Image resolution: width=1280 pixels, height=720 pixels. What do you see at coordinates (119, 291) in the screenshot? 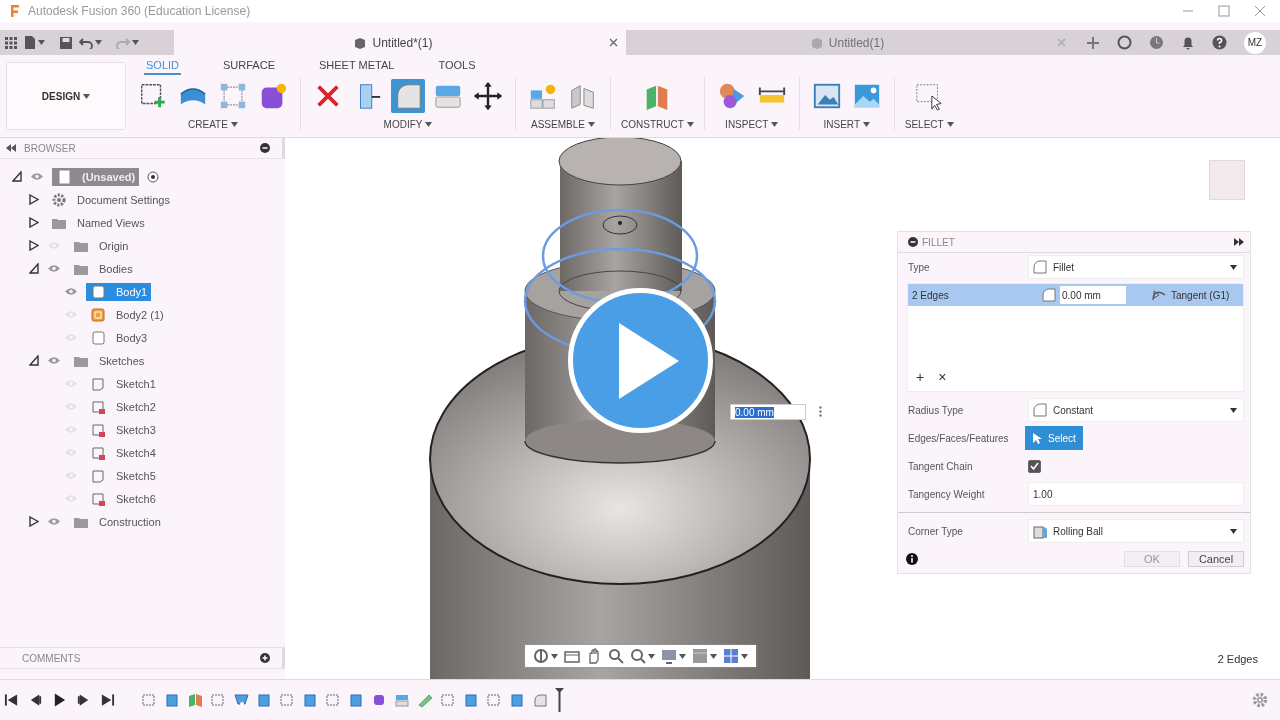
I see `tree-item: Body1` at bounding box center [119, 291].